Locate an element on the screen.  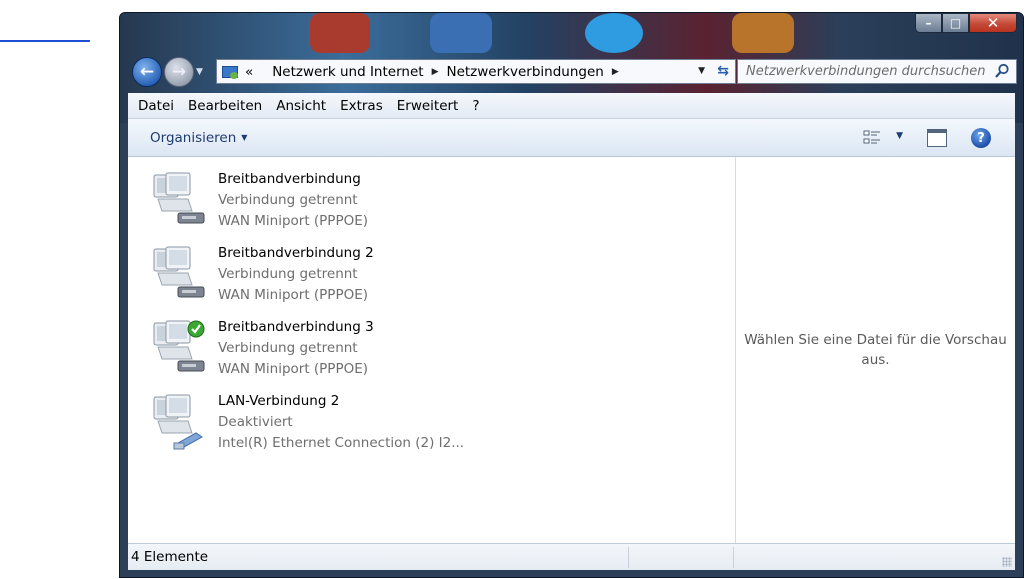
chevron-down-icon: ▼ is located at coordinates (244, 137).